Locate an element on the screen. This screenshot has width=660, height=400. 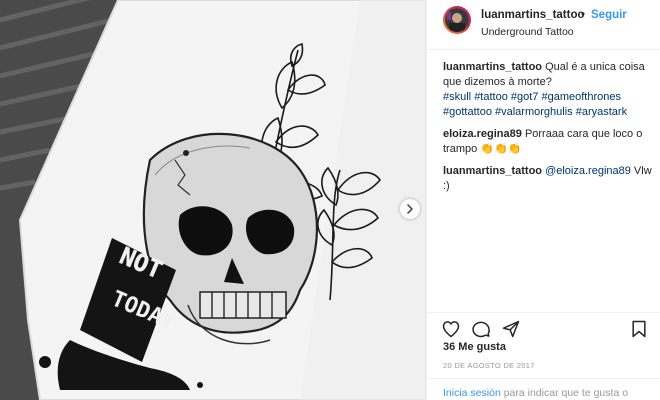
save-button is located at coordinates (639, 329).